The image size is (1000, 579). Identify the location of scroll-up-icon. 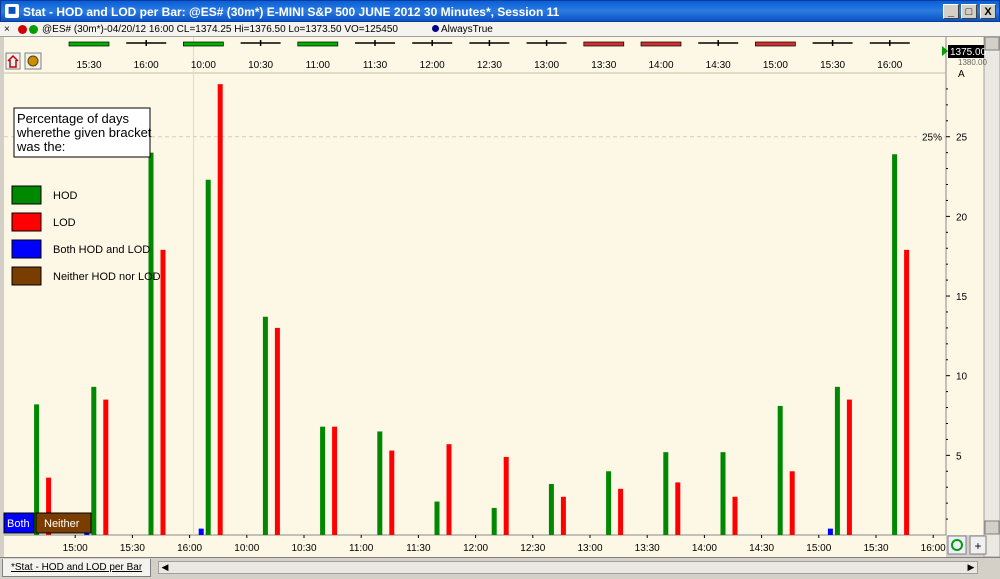
(992, 43).